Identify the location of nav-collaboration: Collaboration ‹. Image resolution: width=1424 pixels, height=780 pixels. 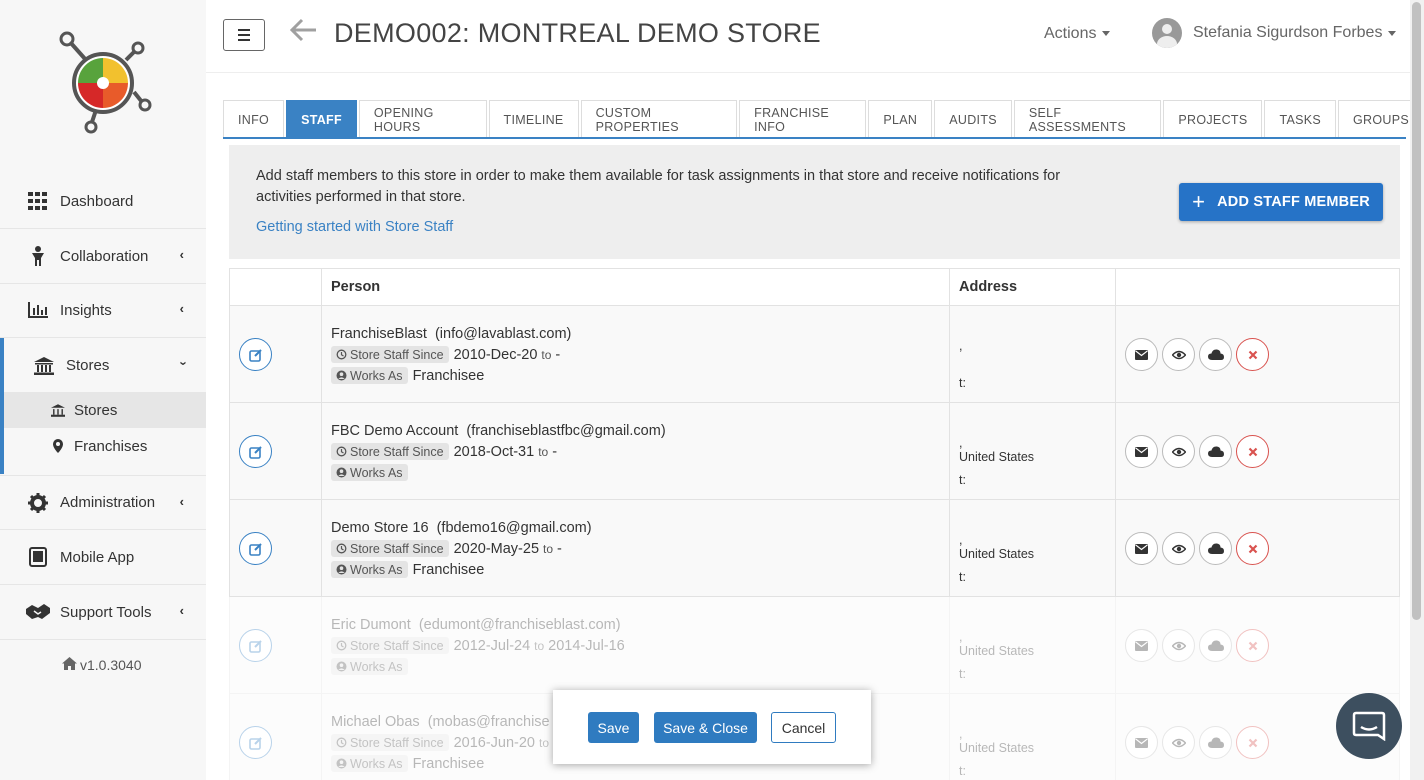
(103, 256).